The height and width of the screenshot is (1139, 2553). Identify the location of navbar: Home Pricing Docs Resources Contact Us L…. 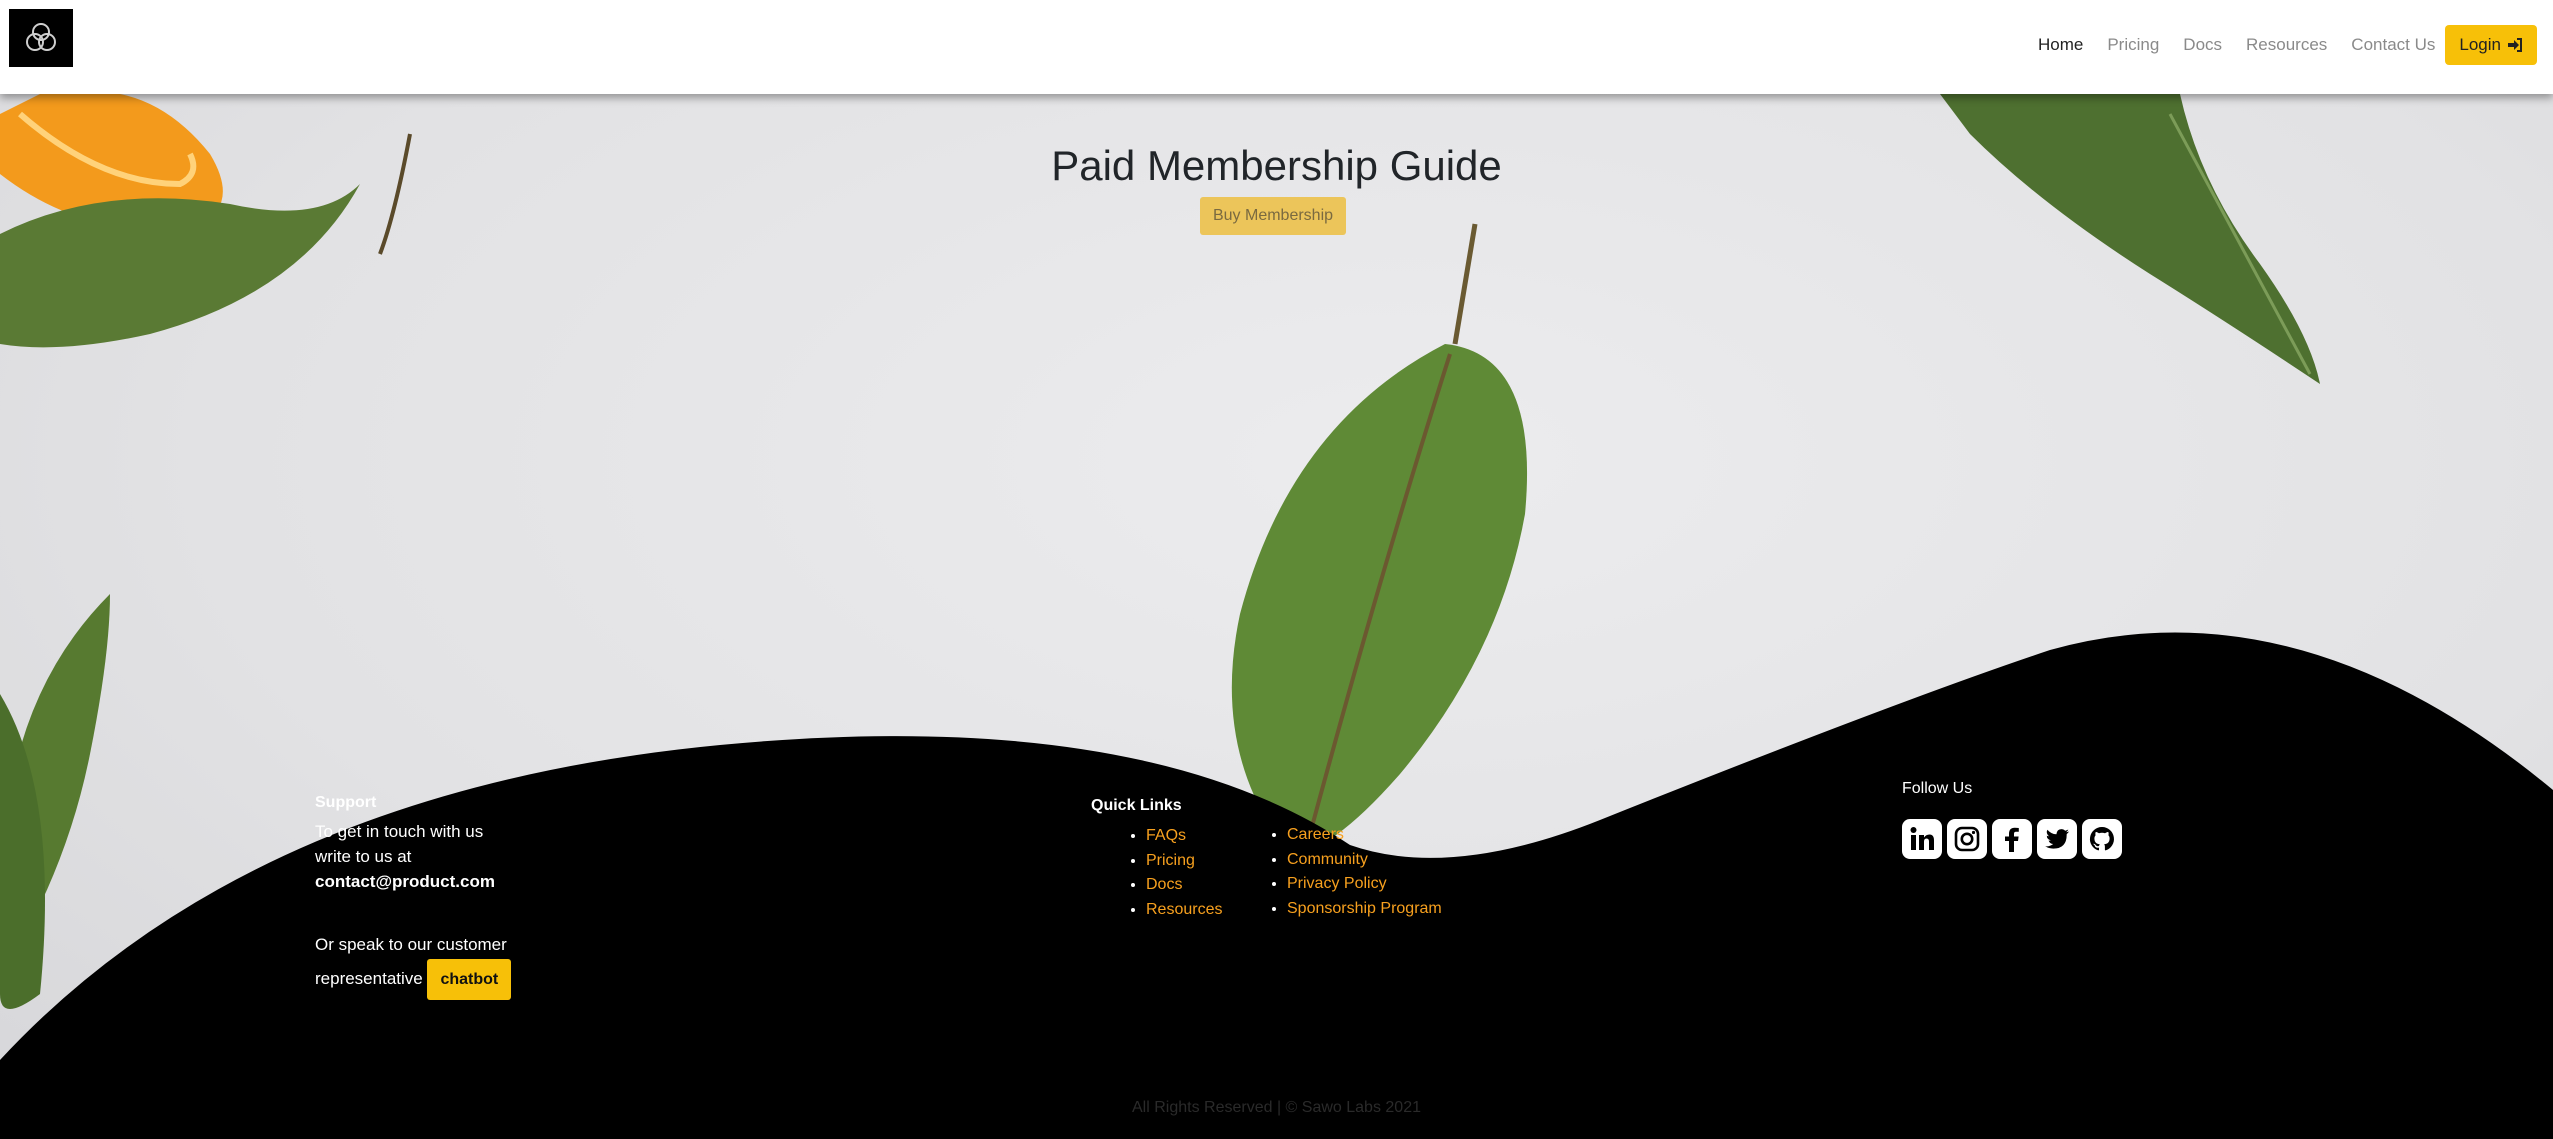
(1276, 47).